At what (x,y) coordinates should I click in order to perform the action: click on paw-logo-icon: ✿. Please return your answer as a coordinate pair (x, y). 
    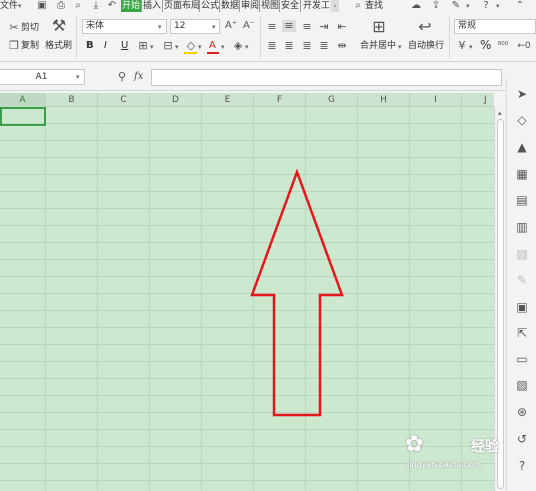
    Looking at the image, I should click on (414, 444).